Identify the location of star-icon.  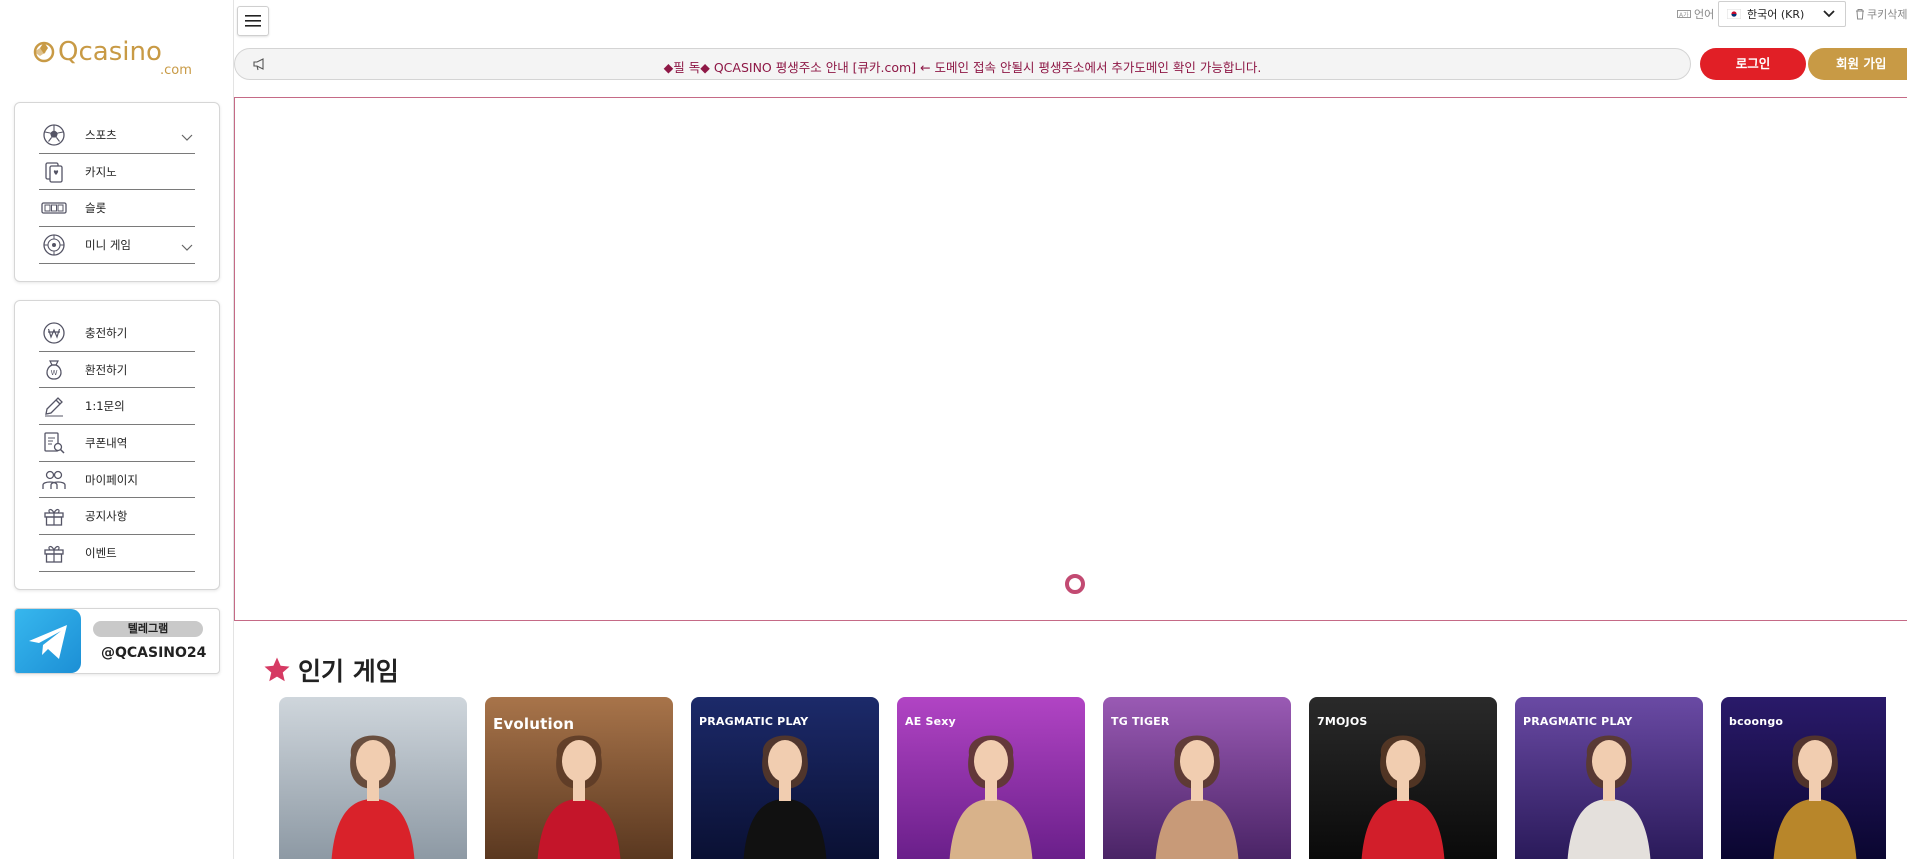
(277, 669).